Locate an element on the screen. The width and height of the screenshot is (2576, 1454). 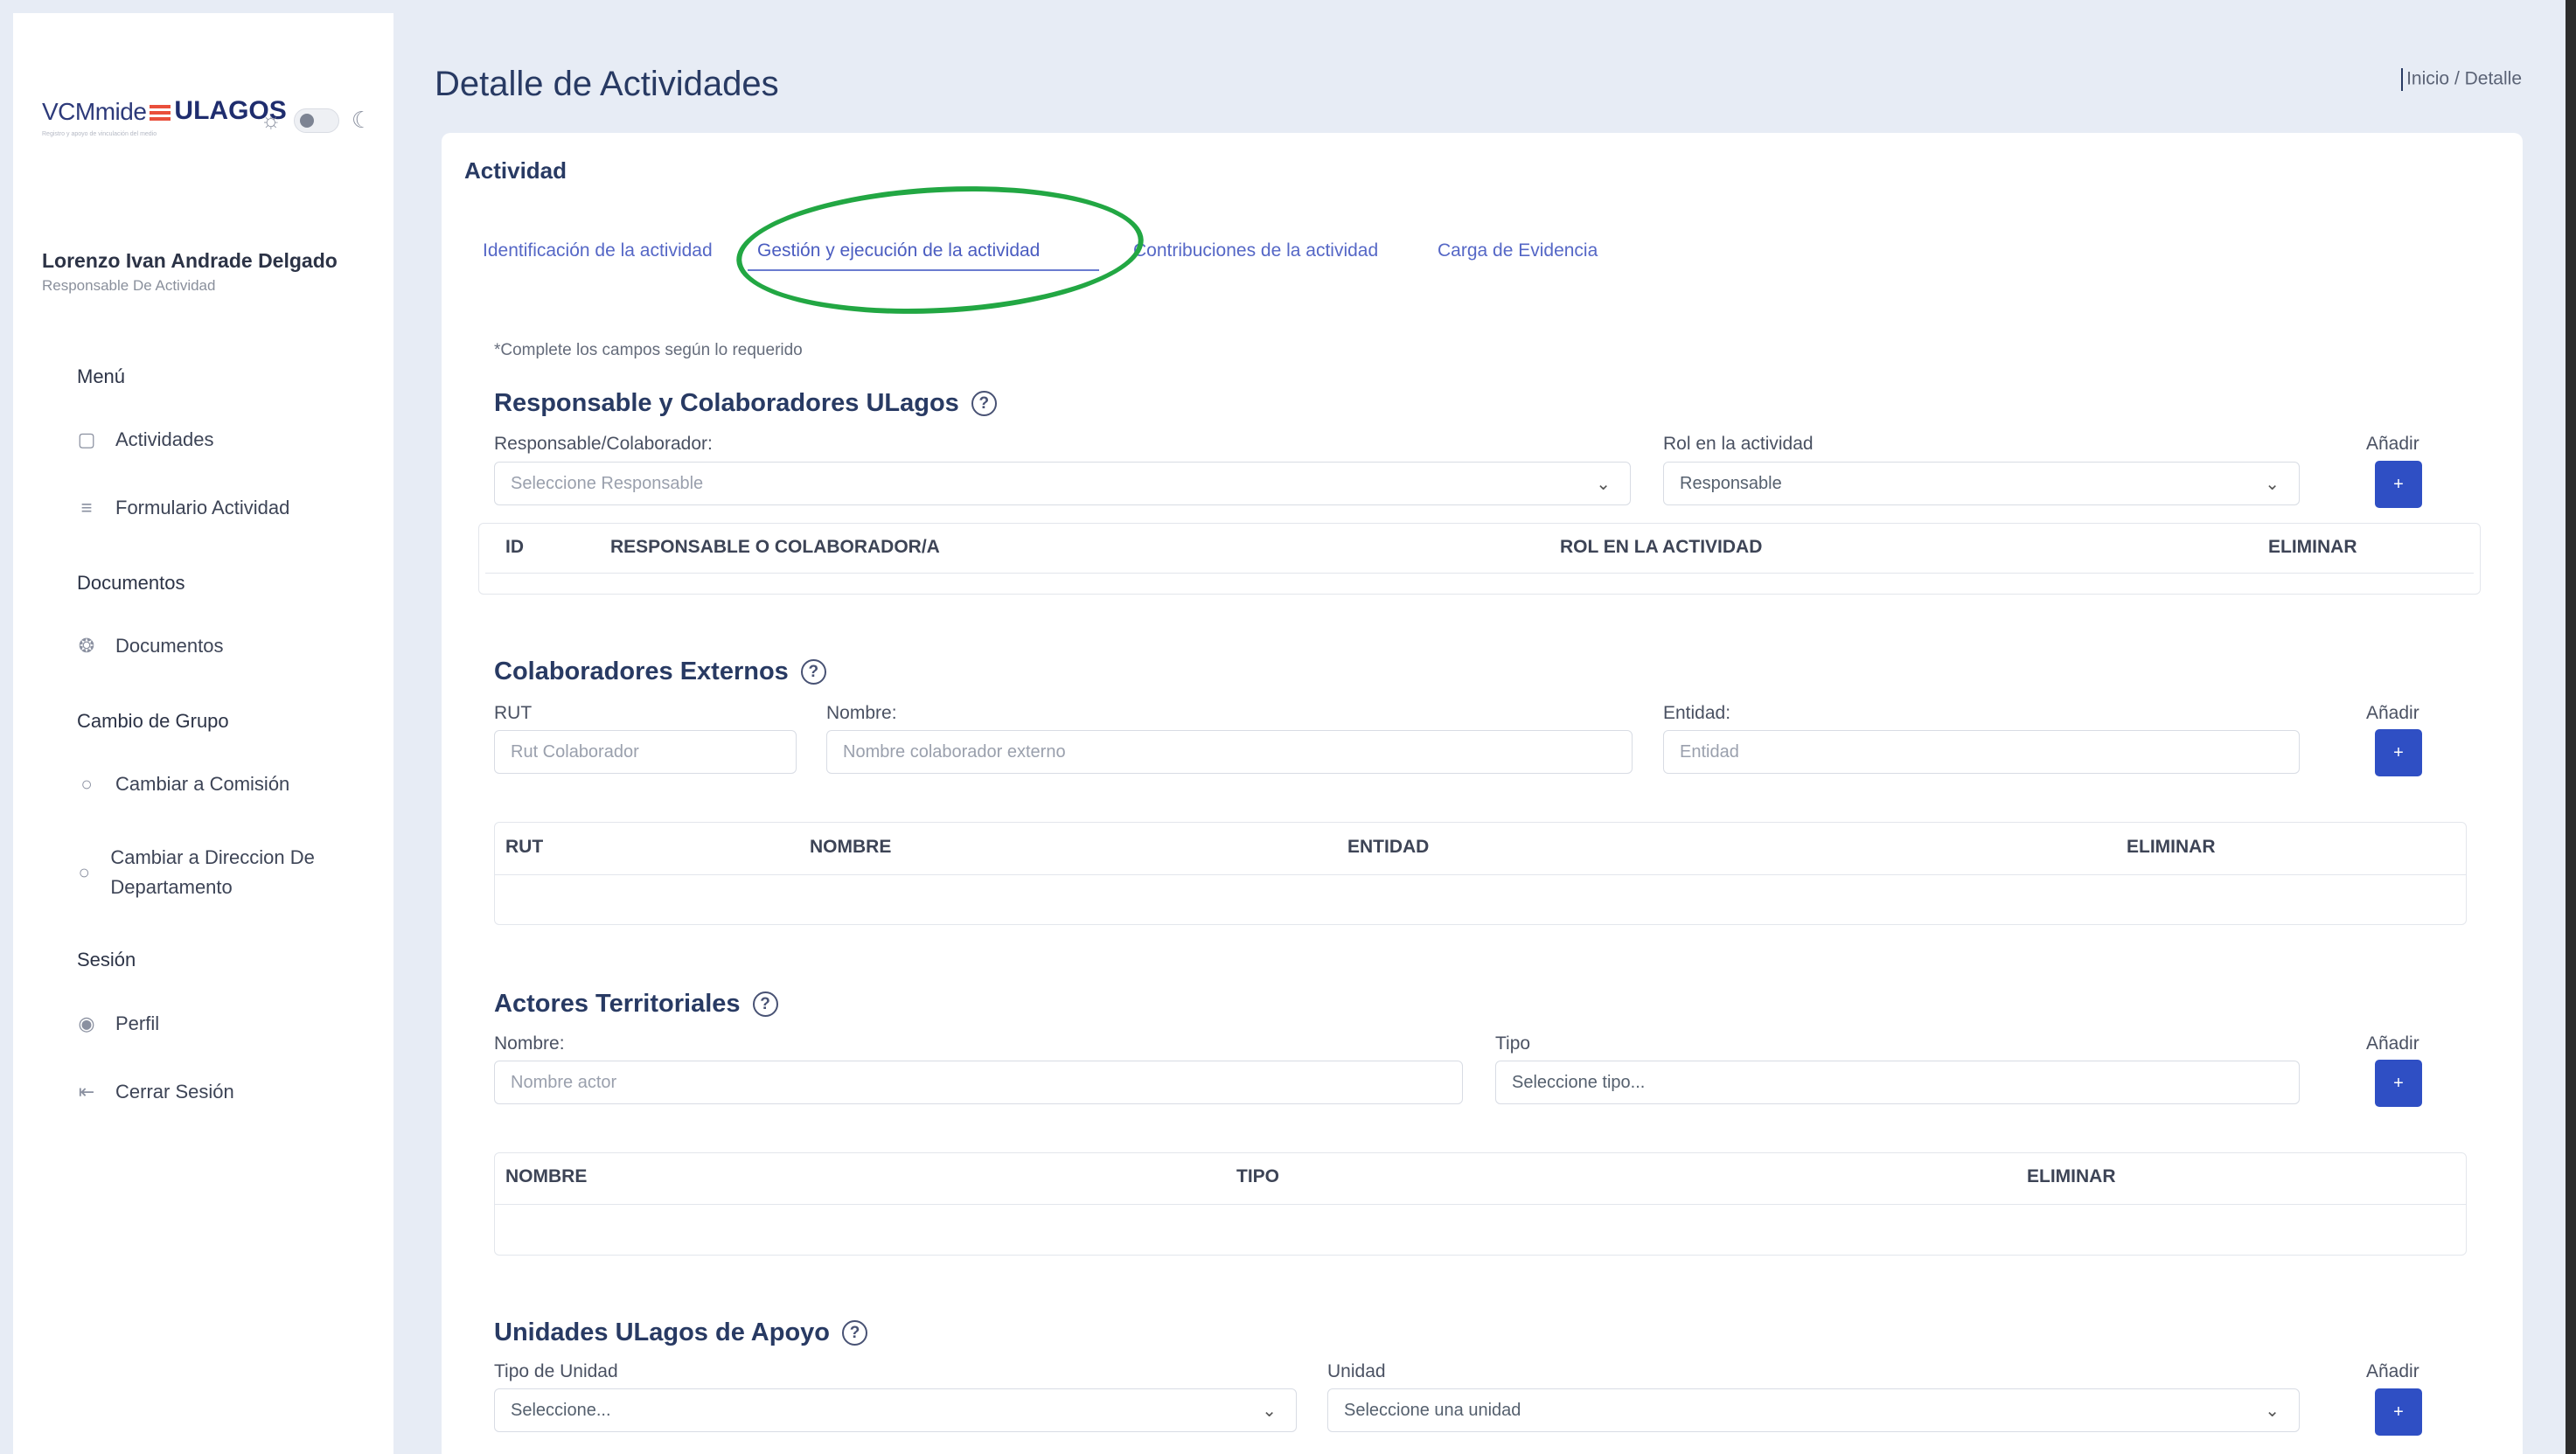
responsable-label: Responsable/Colaborador: is located at coordinates (603, 444).